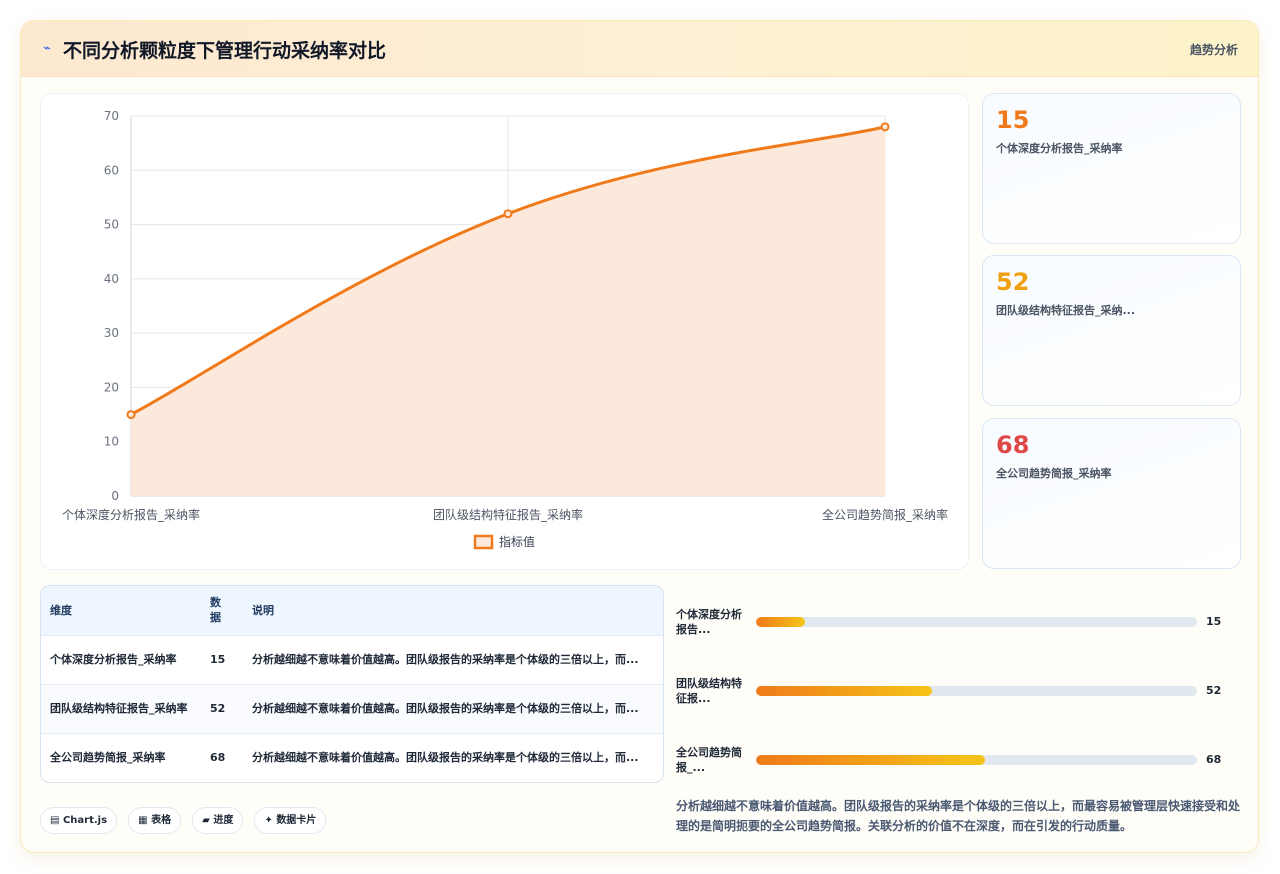  I want to click on tag-table: ▦ 表格, so click(155, 820).